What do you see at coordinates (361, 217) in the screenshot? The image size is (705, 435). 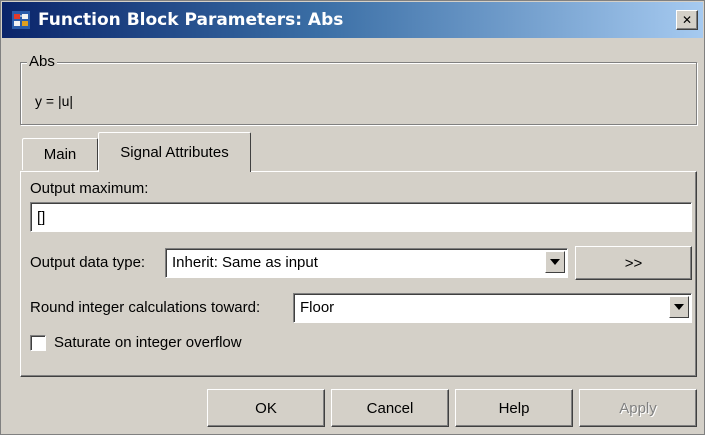 I see `output-maximum-input: []` at bounding box center [361, 217].